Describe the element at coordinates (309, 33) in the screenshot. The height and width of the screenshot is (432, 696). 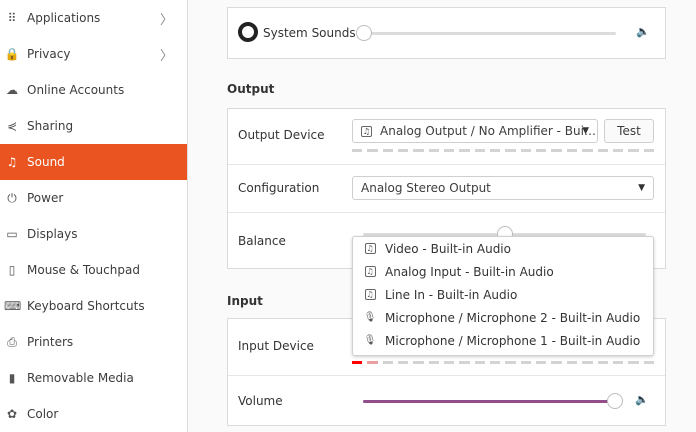
I see `system-sounds-label: System Sounds` at that location.